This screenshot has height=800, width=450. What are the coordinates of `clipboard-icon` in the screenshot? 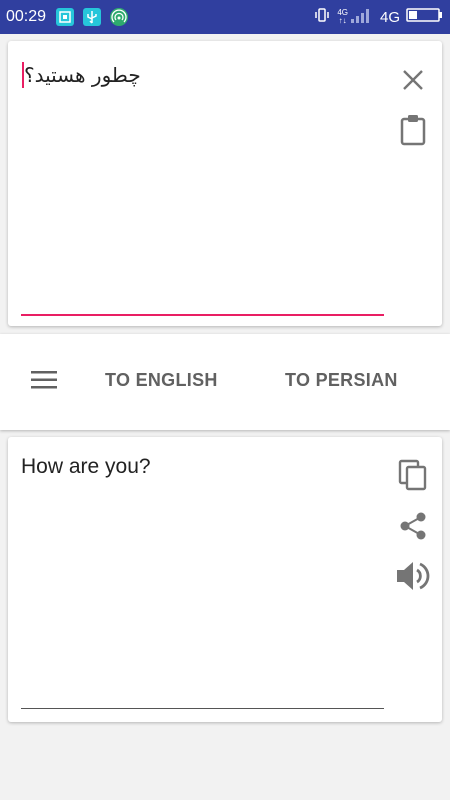 It's located at (413, 130).